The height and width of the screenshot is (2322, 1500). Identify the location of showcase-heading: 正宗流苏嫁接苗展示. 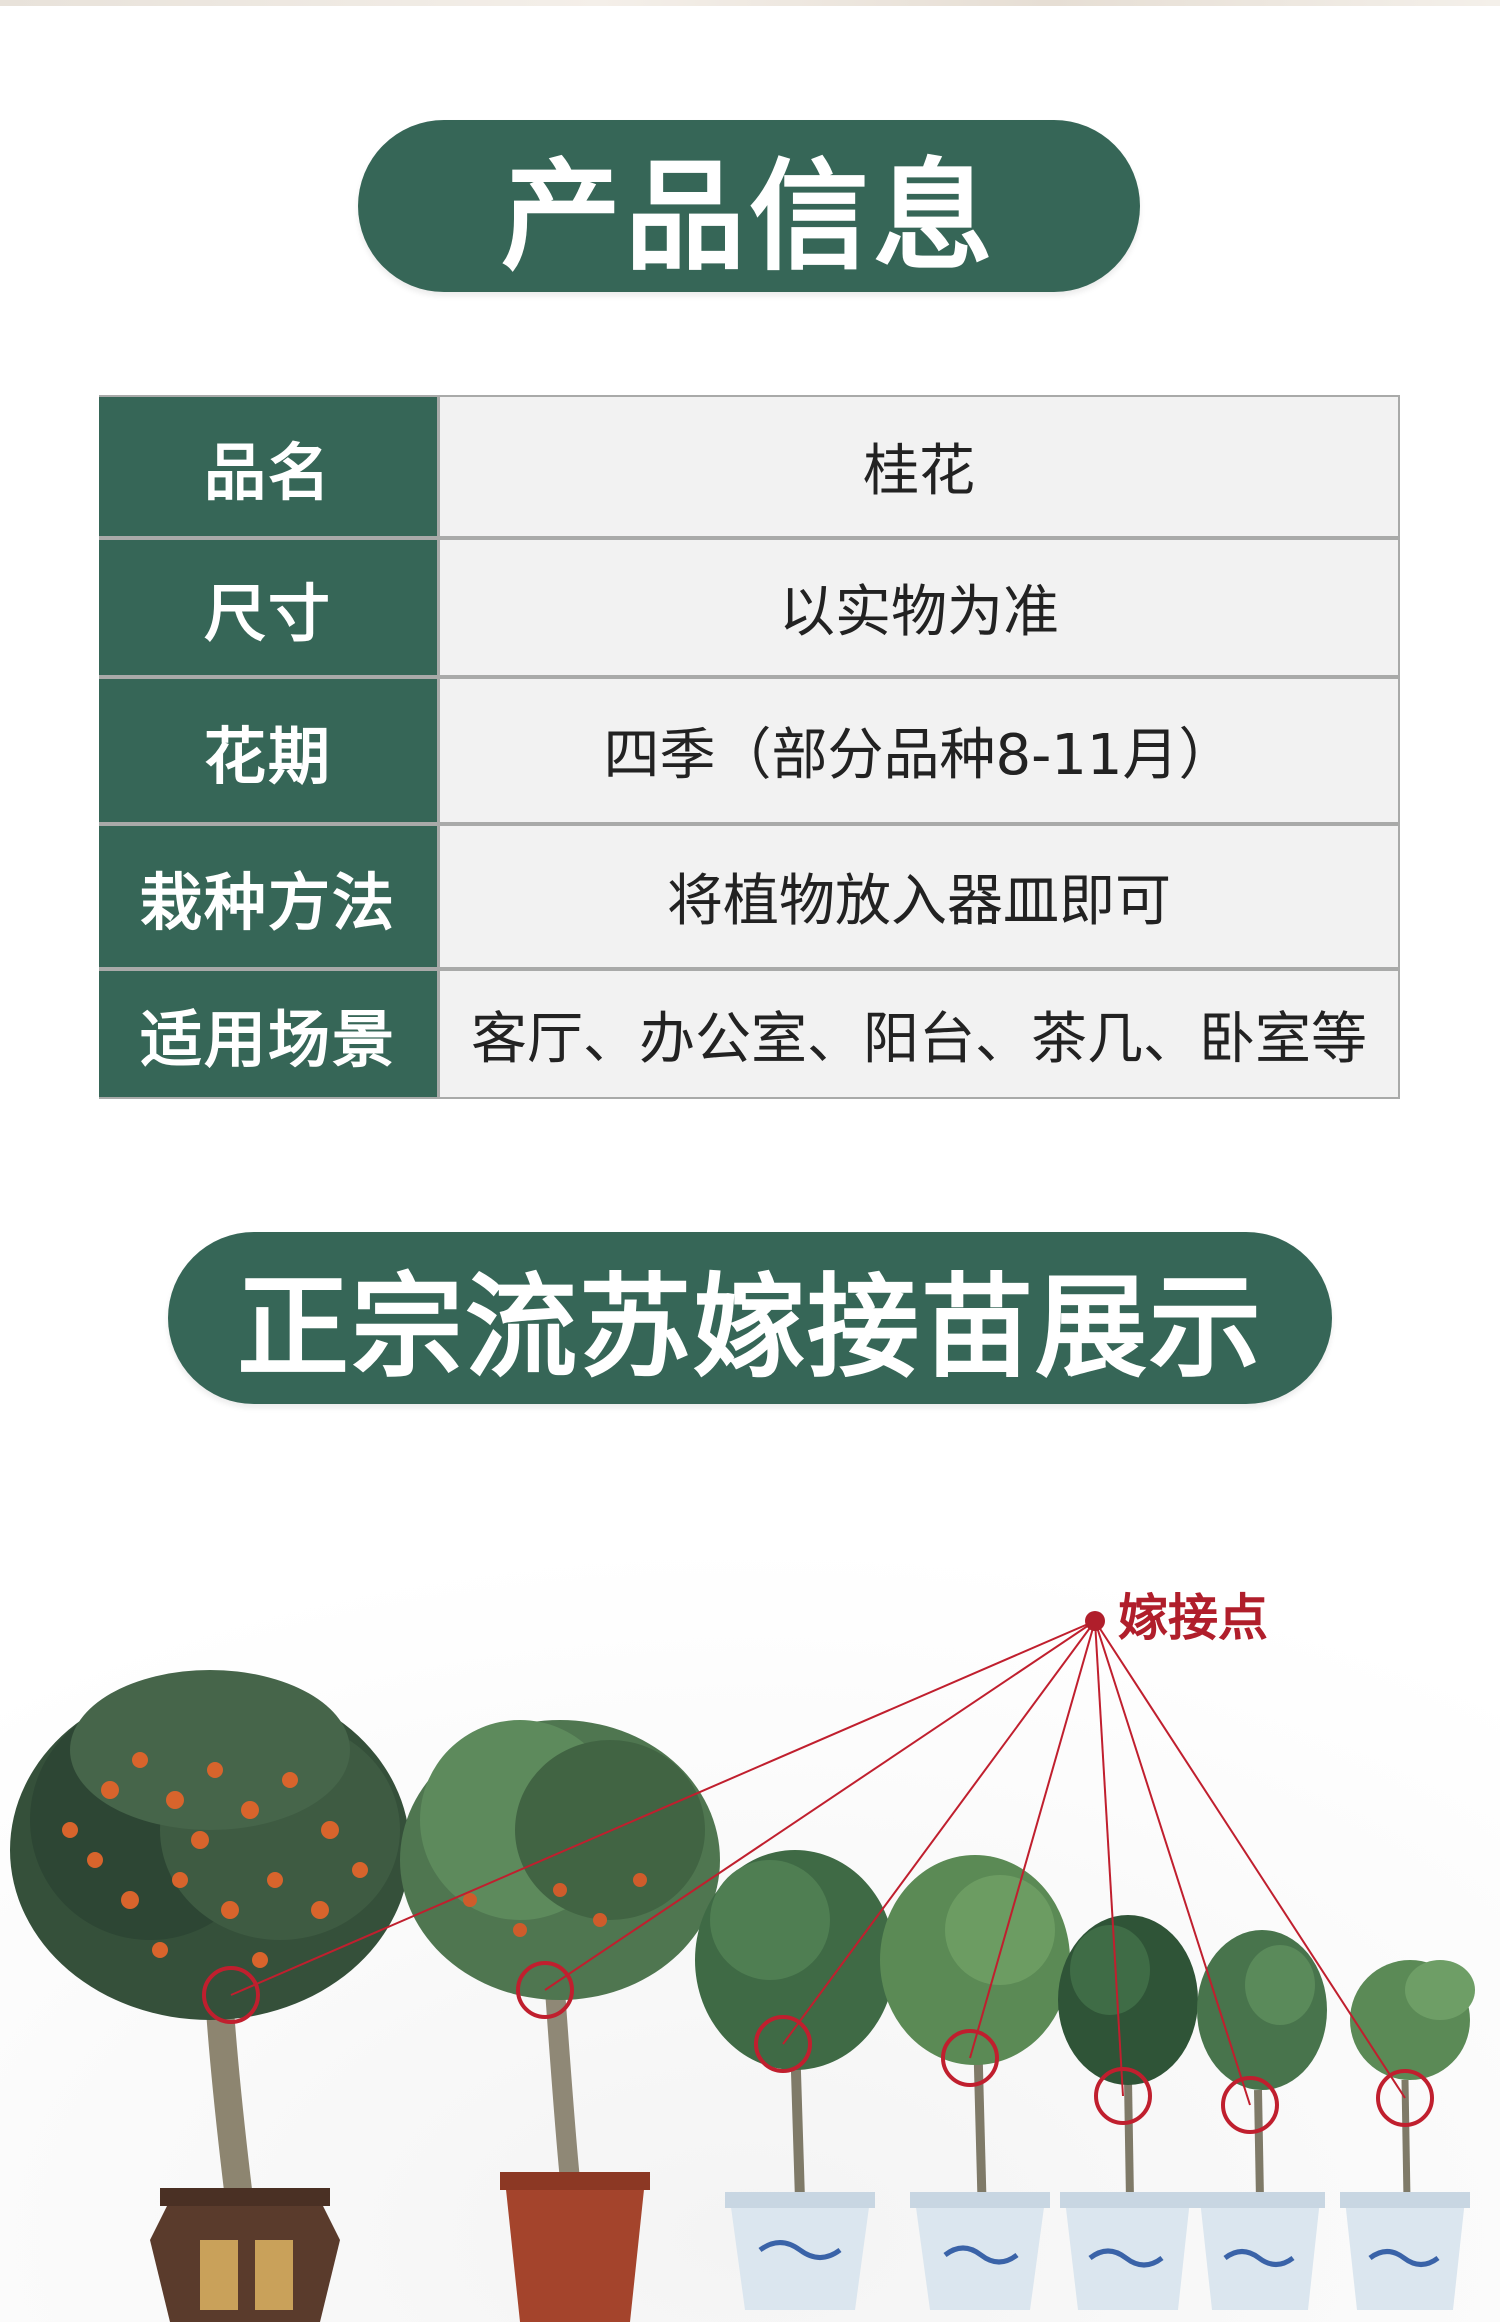
(750, 1318).